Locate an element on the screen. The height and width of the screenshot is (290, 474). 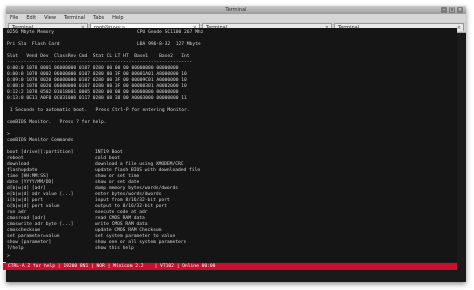
close-icon: × is located at coordinates (460, 10).